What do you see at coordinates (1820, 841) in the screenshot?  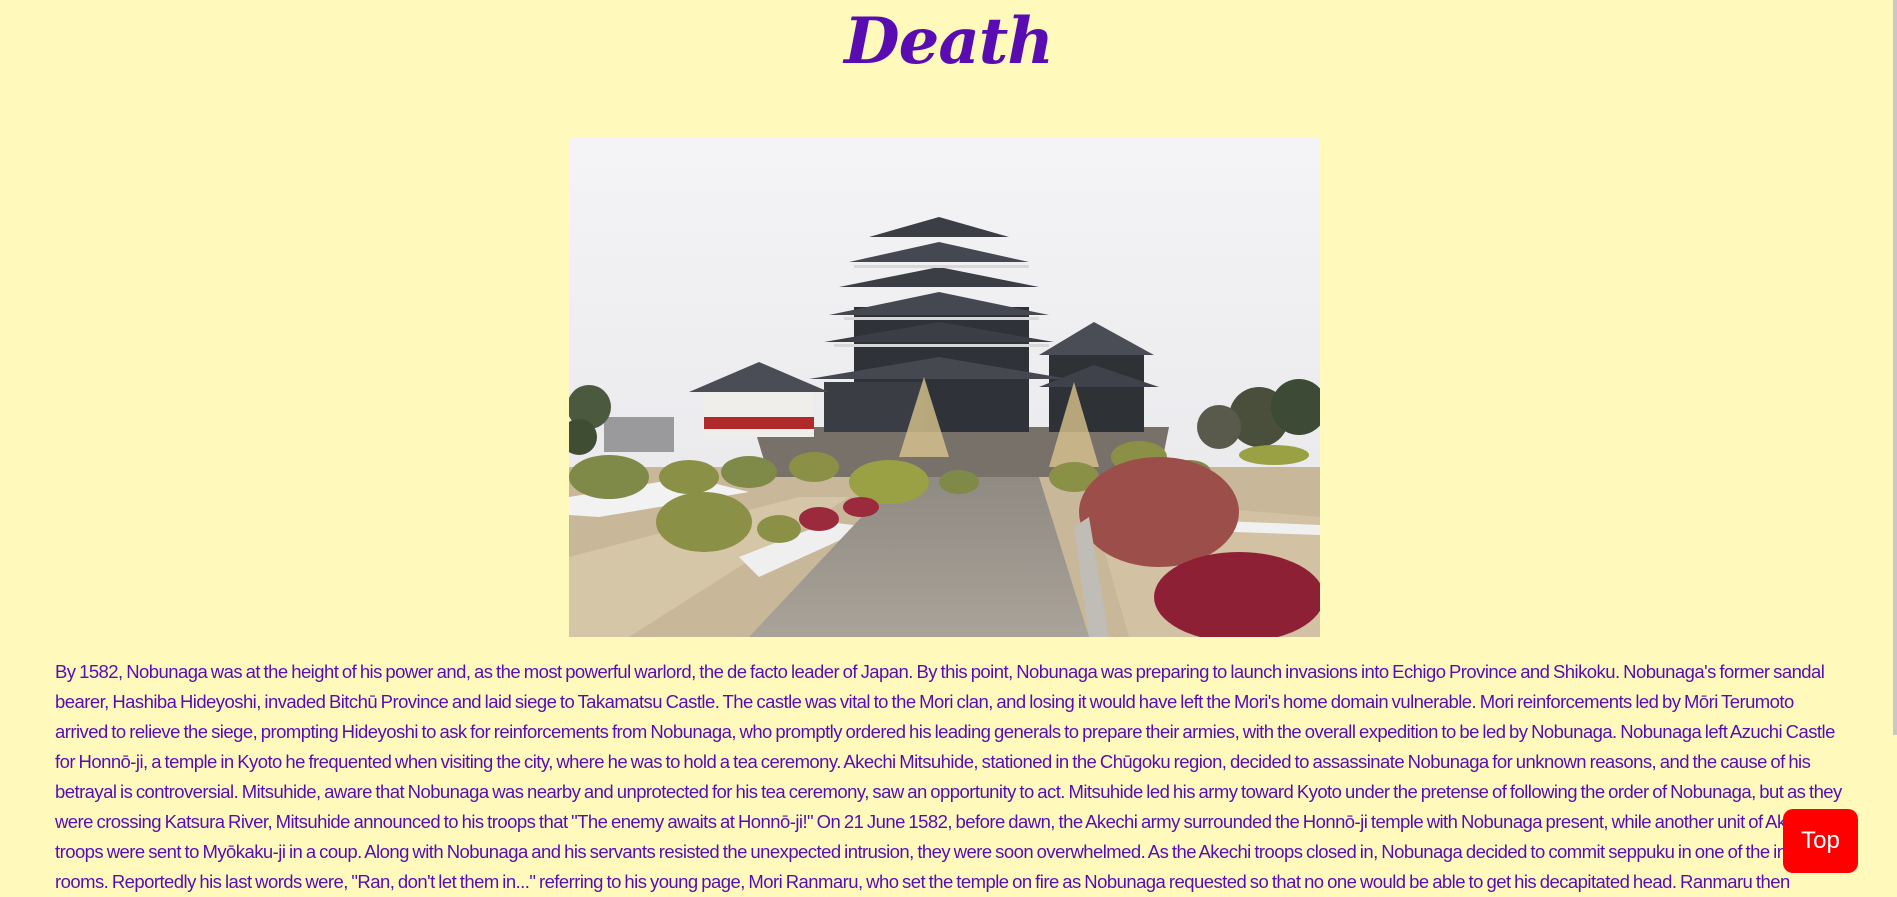 I see `back-to-top-button: Top` at bounding box center [1820, 841].